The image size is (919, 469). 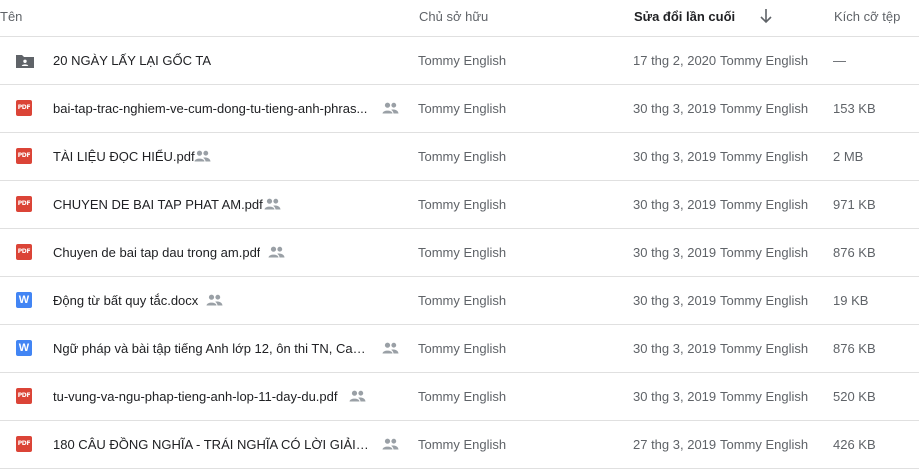 I want to click on file-size: 2 MB, so click(x=848, y=156).